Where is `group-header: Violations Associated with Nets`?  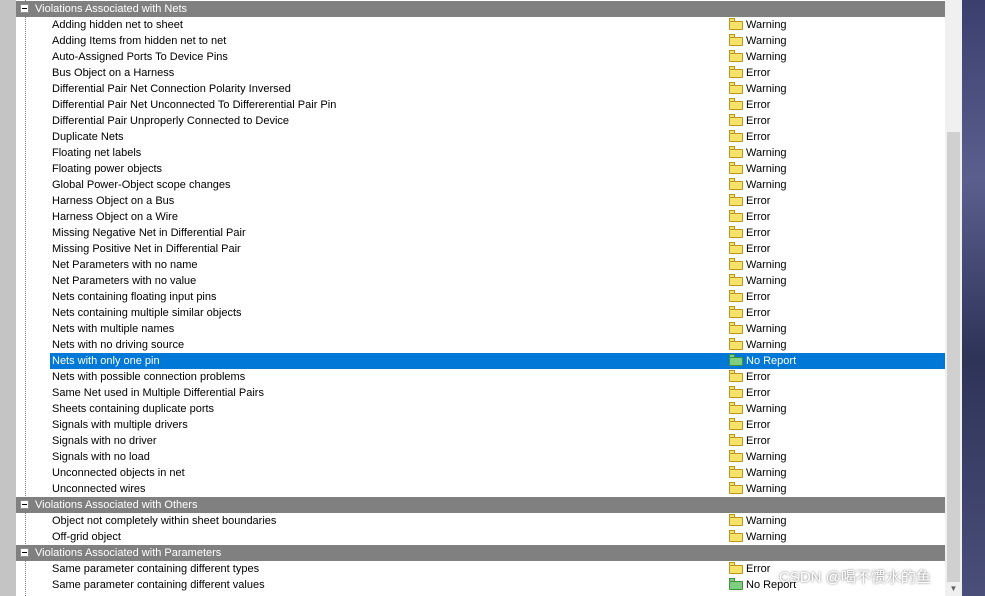
group-header: Violations Associated with Nets is located at coordinates (480, 9).